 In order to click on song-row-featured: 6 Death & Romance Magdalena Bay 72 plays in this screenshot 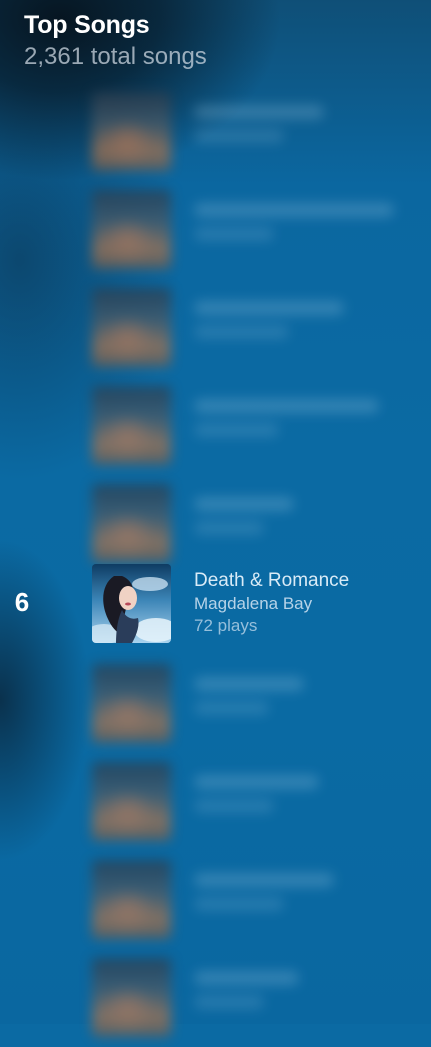, I will do `click(215, 604)`.